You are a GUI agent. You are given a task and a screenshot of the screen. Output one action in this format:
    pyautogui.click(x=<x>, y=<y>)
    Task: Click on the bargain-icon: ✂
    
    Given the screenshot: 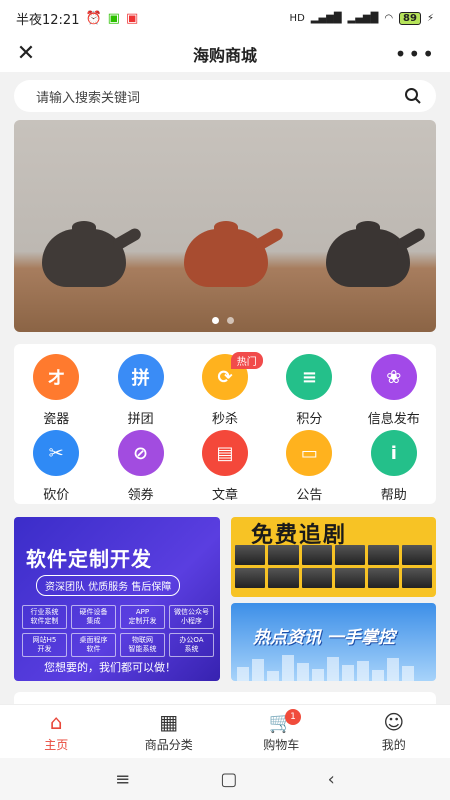 What is the action you would take?
    pyautogui.click(x=56, y=453)
    